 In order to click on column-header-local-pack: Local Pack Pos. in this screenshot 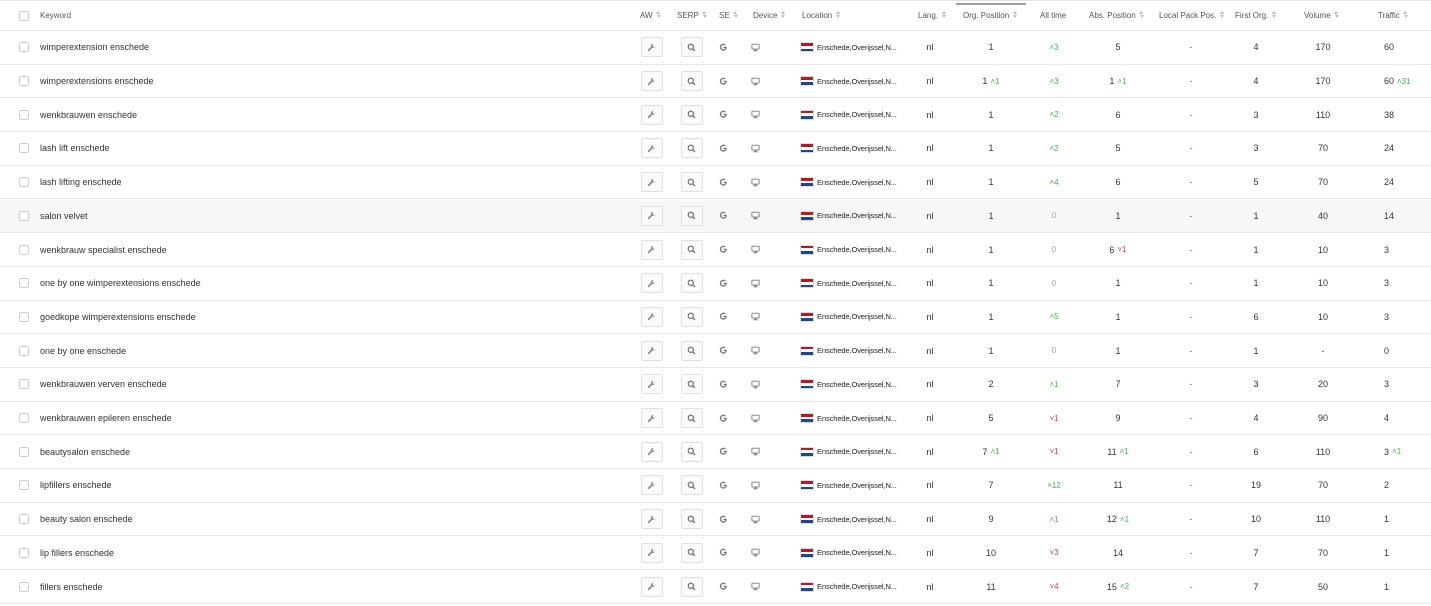, I will do `click(1192, 15)`.